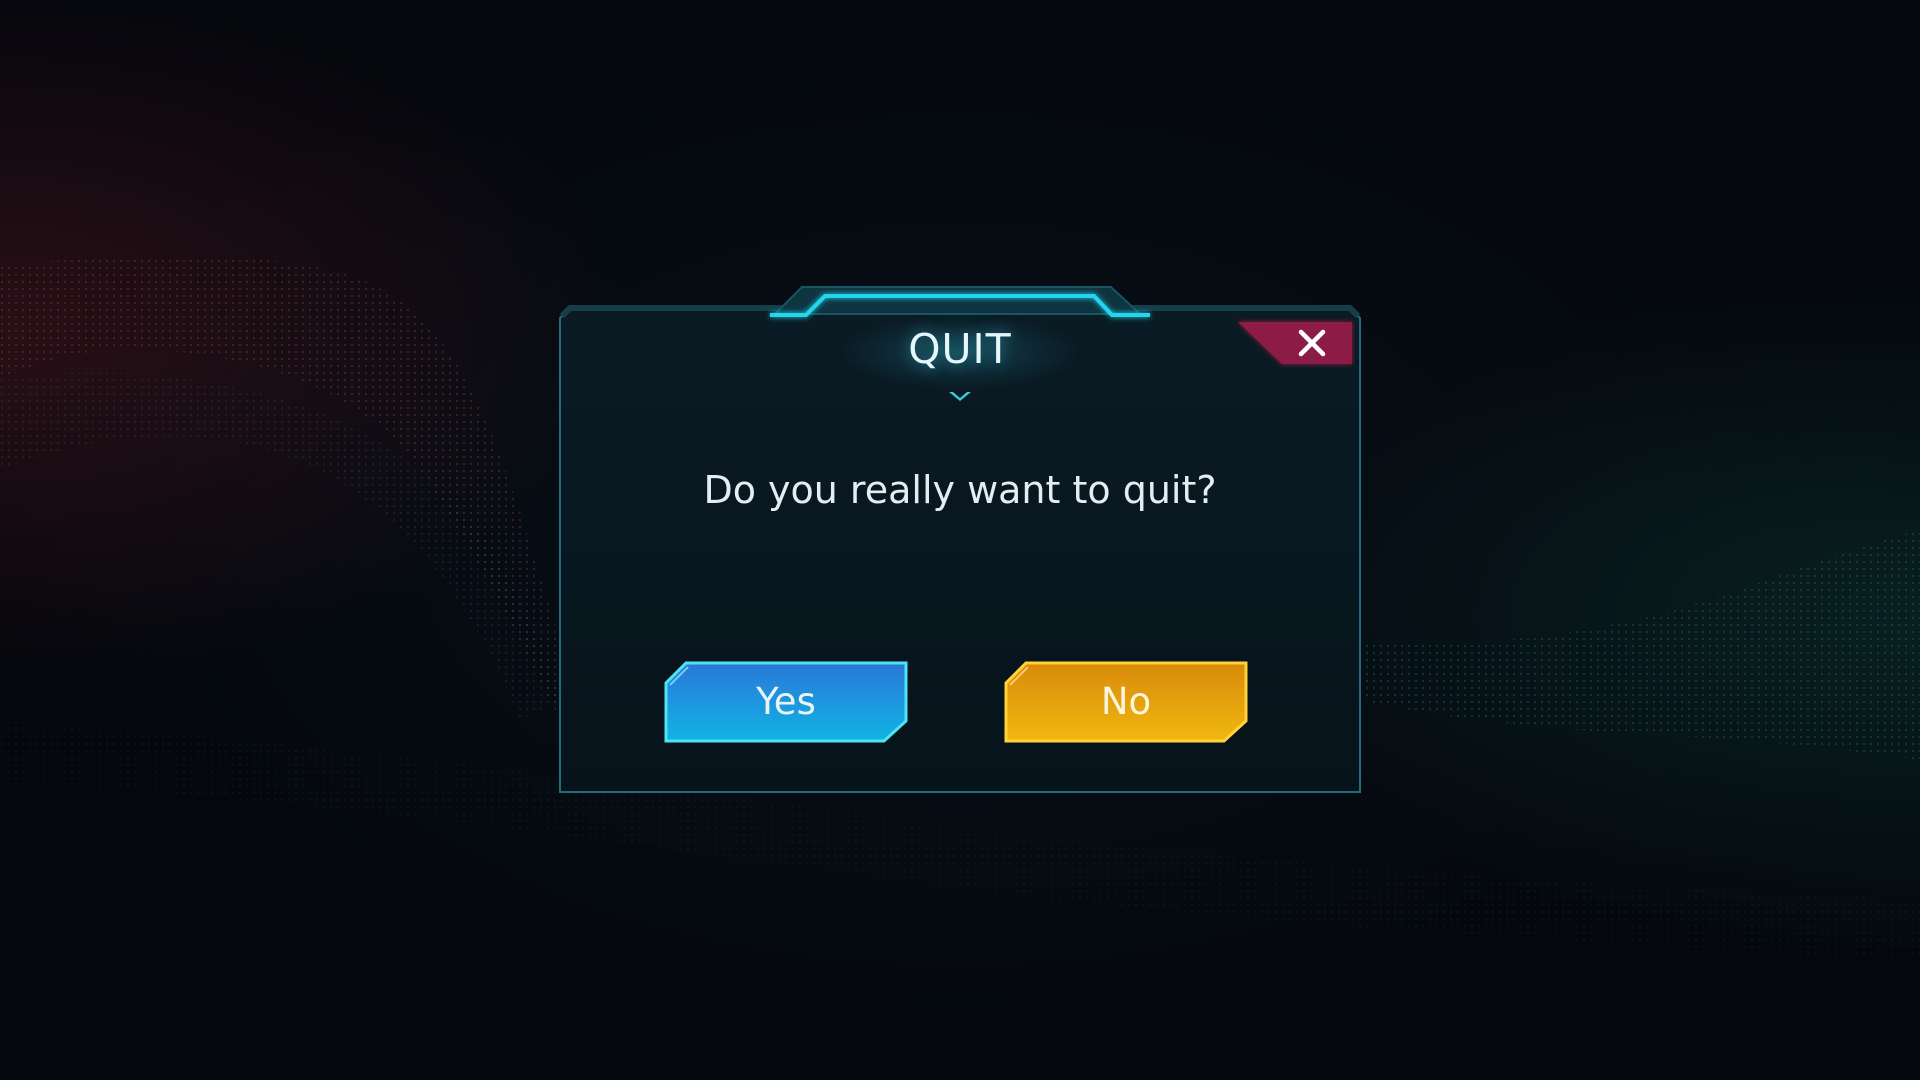  I want to click on close-icon, so click(1312, 343).